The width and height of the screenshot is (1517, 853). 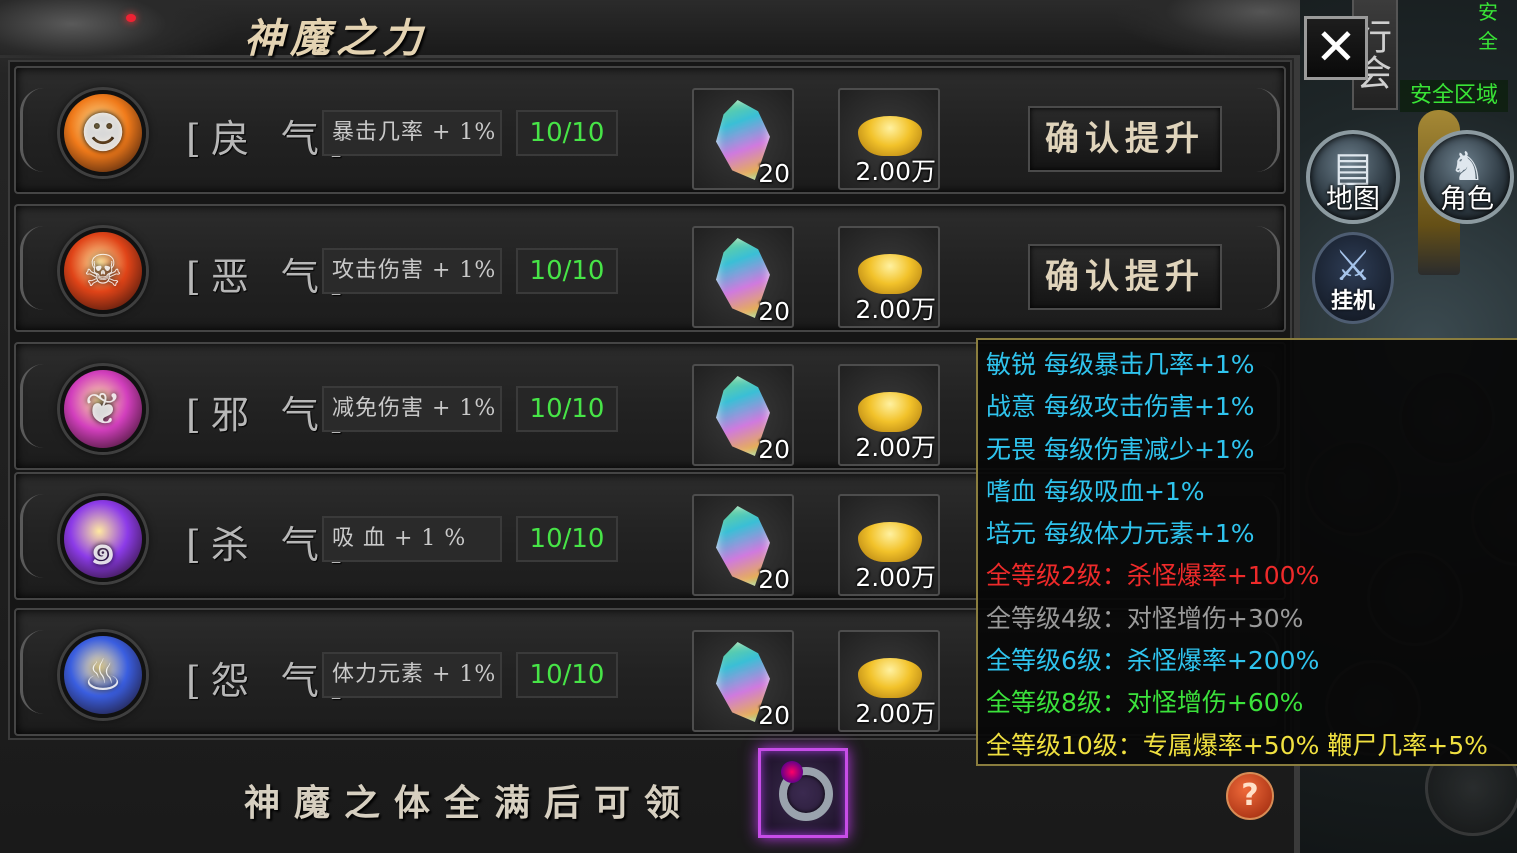 What do you see at coordinates (336, 38) in the screenshot?
I see `panel-title: 神魔之力` at bounding box center [336, 38].